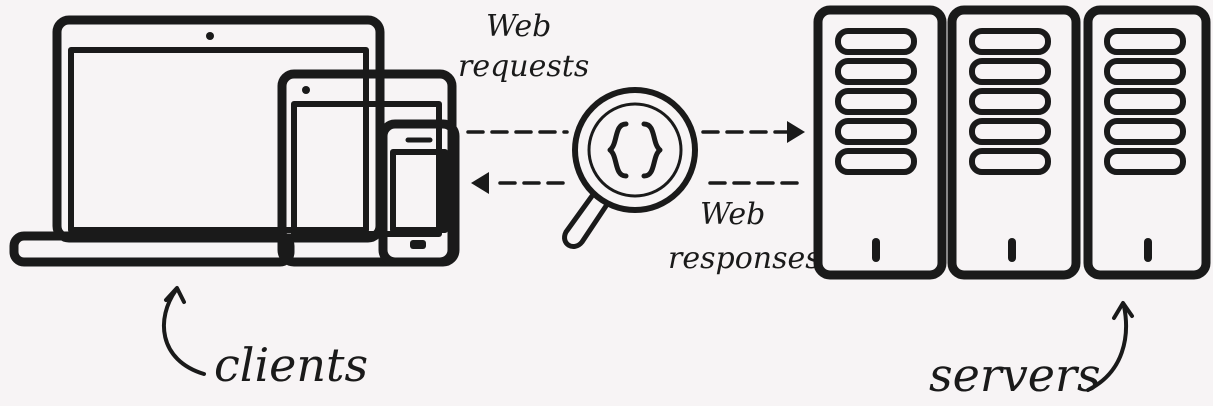 The image size is (1213, 406). I want to click on response-arrow, so click(636, 183).